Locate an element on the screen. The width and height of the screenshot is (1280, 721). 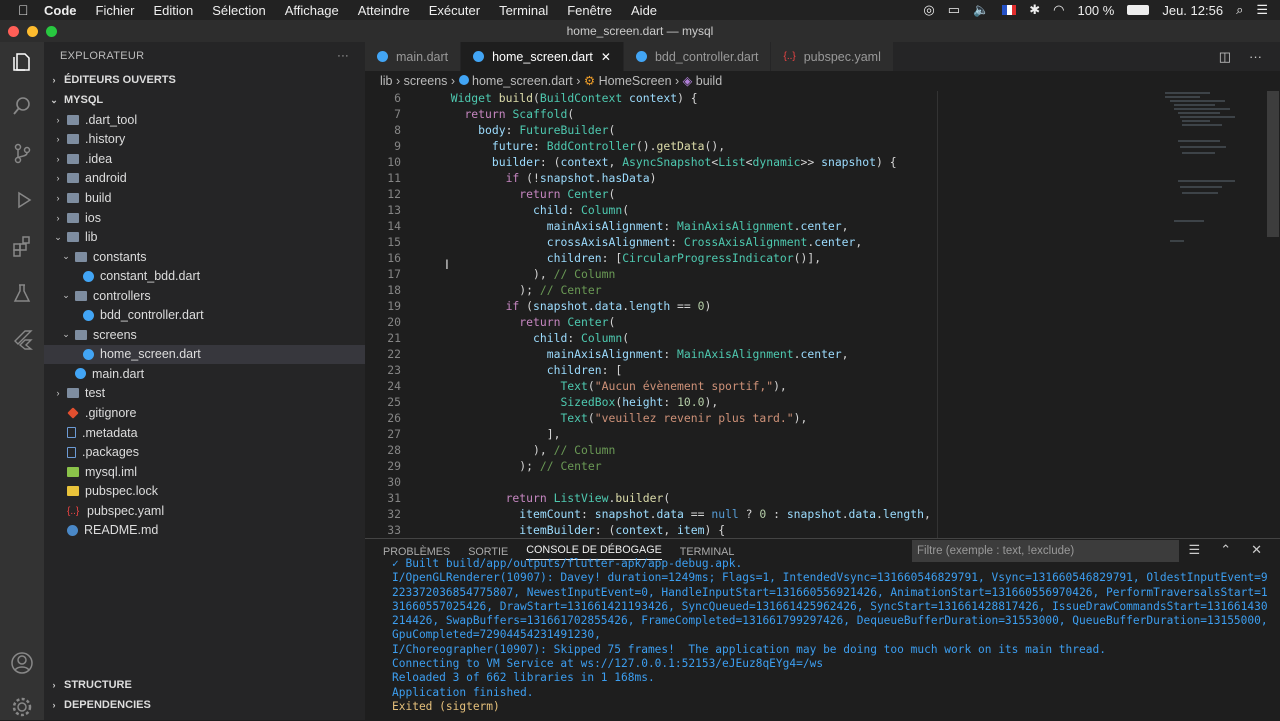
volume-icon: 🔈 is located at coordinates (981, 10).